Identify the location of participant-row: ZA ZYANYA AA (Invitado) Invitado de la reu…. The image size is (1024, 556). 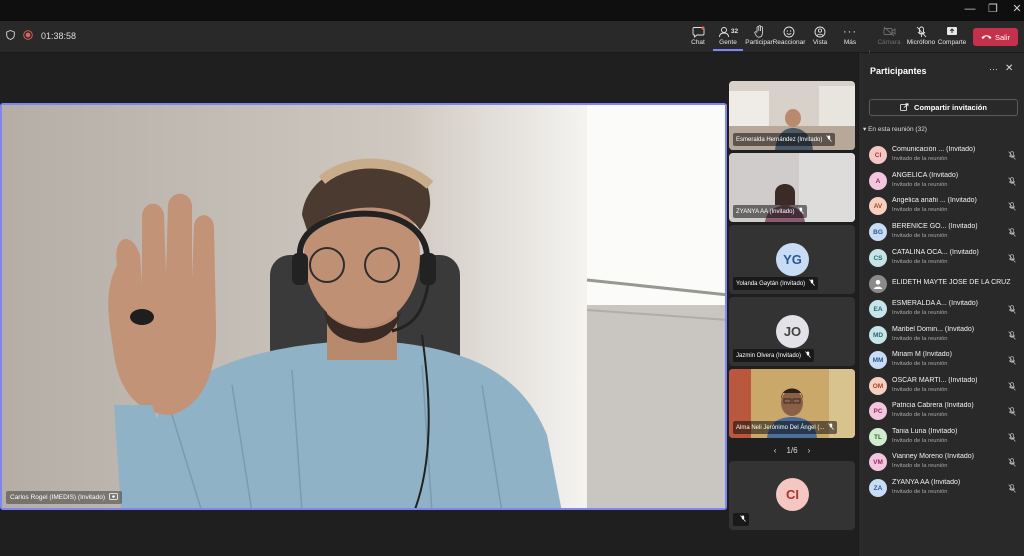
(945, 489).